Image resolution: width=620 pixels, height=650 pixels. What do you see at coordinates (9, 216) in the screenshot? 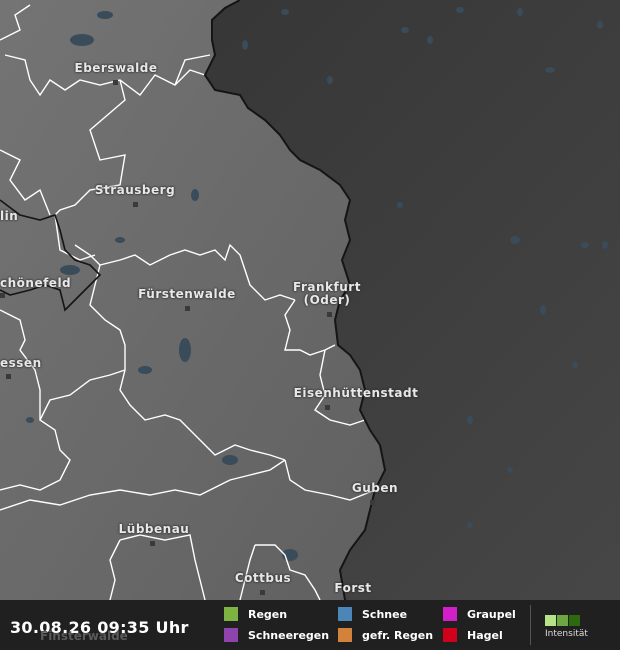
I see `city-label-berlin-partial: lin` at bounding box center [9, 216].